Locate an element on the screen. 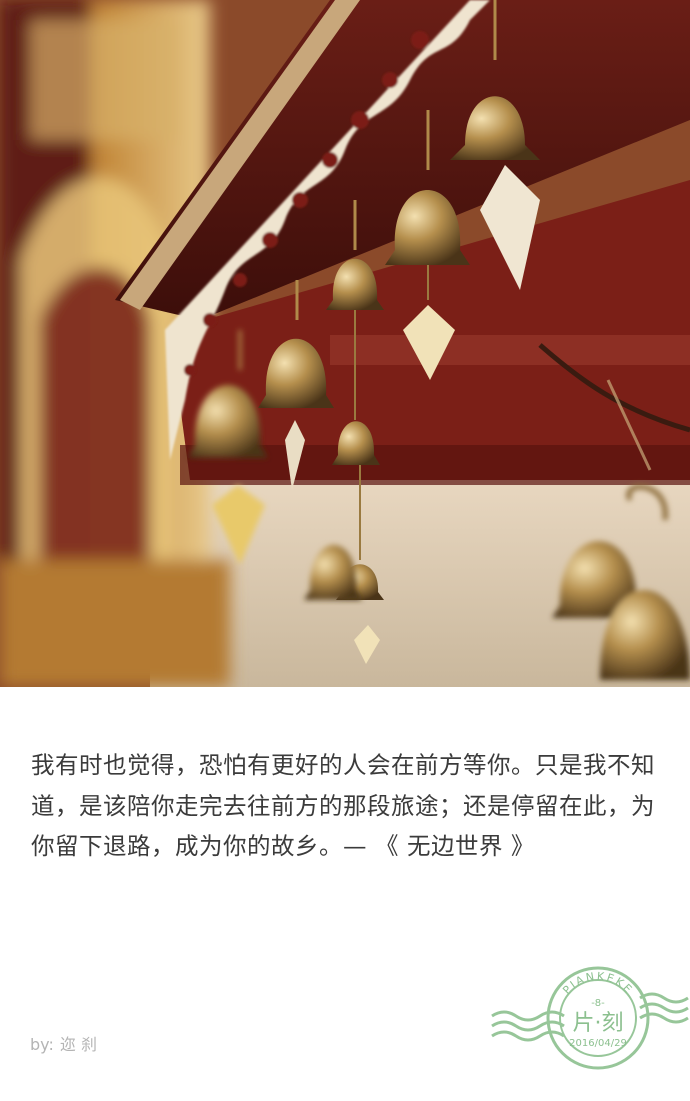 The height and width of the screenshot is (1101, 690). postmark-icon: PIANKEKE -8- 片·刻 2016/04/29 is located at coordinates (590, 1018).